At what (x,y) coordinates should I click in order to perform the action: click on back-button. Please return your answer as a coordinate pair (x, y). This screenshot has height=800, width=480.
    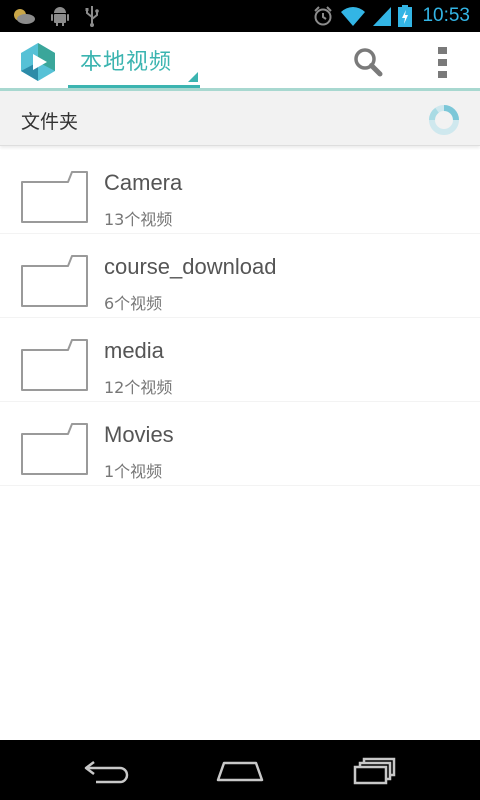
    Looking at the image, I should click on (106, 771).